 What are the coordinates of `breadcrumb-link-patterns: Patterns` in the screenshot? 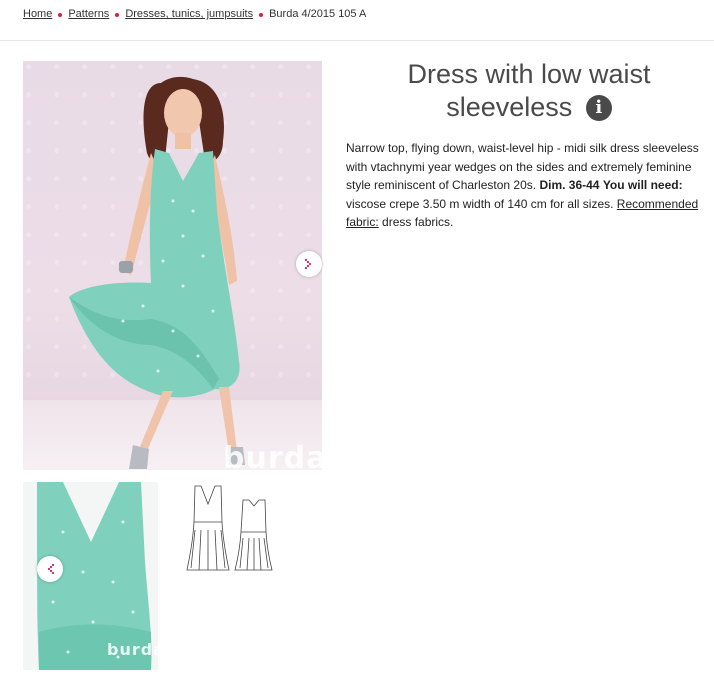 It's located at (88, 14).